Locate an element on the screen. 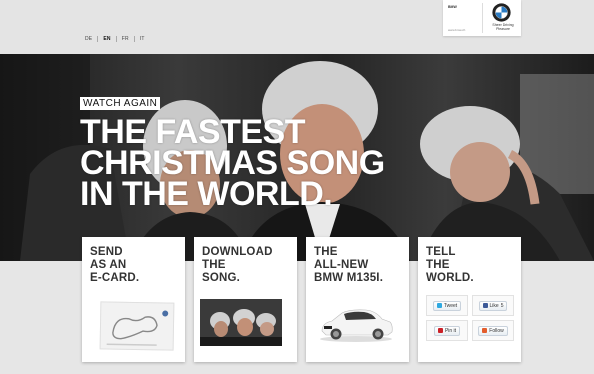  video-still-illustration is located at coordinates (241, 322).